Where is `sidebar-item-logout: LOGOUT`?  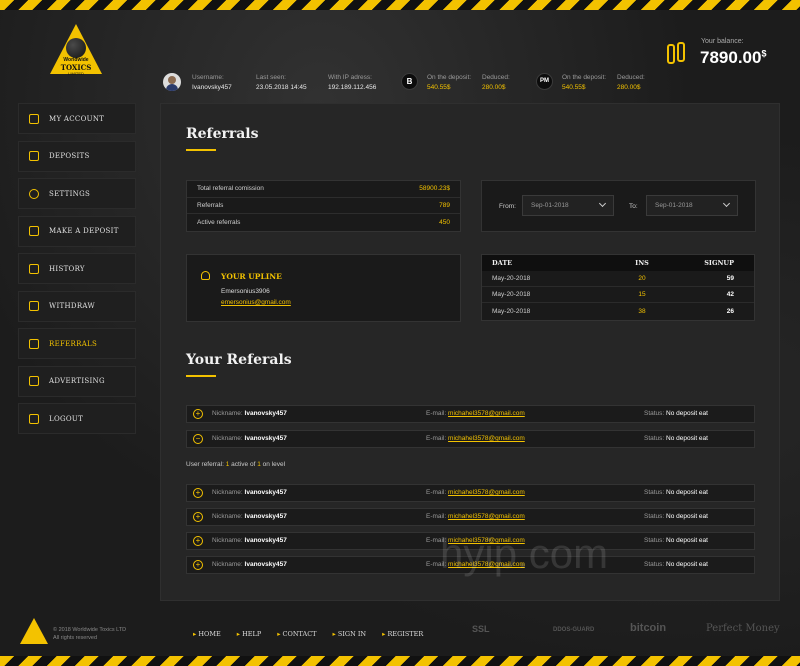 sidebar-item-logout: LOGOUT is located at coordinates (77, 418).